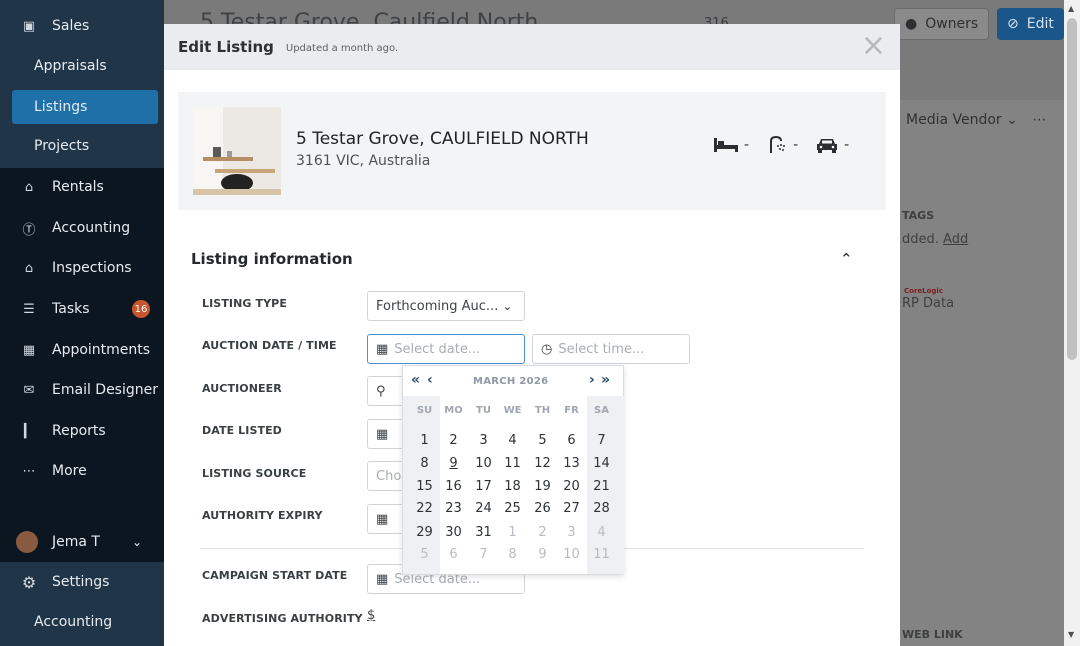 The image size is (1080, 646). What do you see at coordinates (510, 381) in the screenshot?
I see `calendar-month-year: MARCH 2026` at bounding box center [510, 381].